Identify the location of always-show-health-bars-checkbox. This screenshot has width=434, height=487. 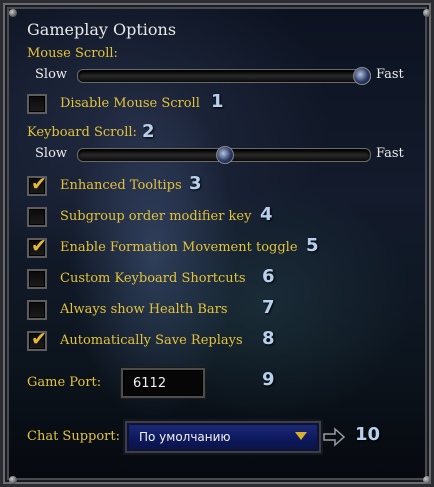
(37, 310).